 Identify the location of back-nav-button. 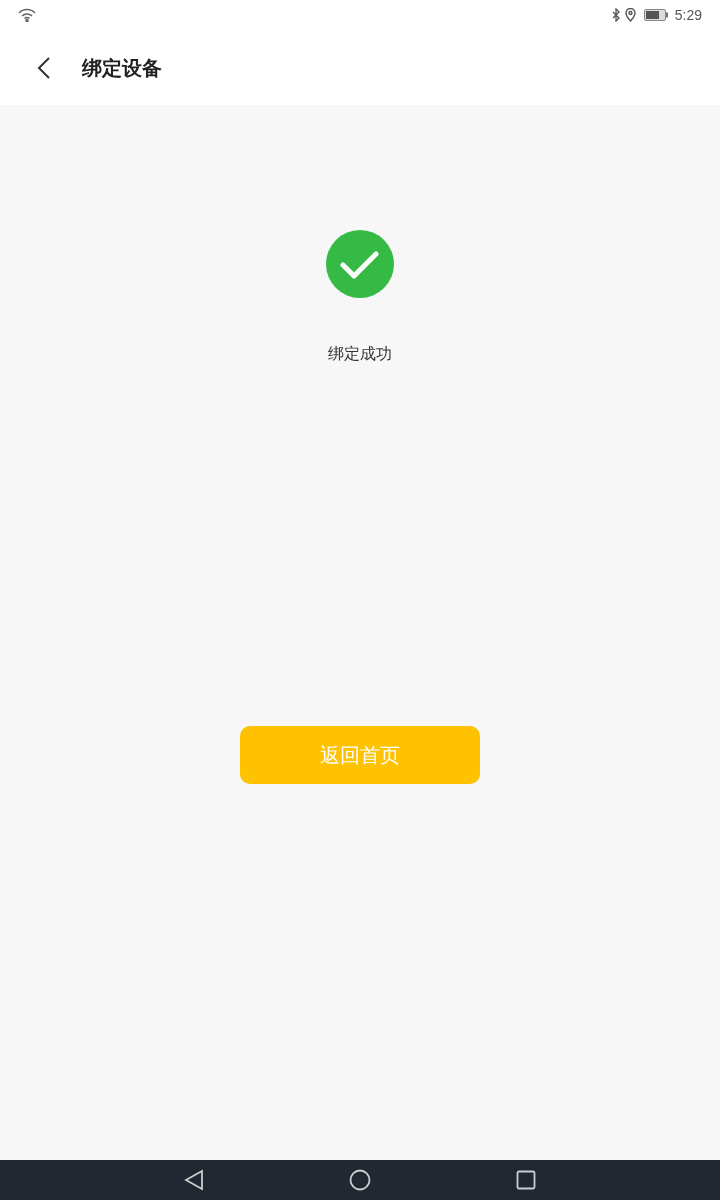
(194, 1180).